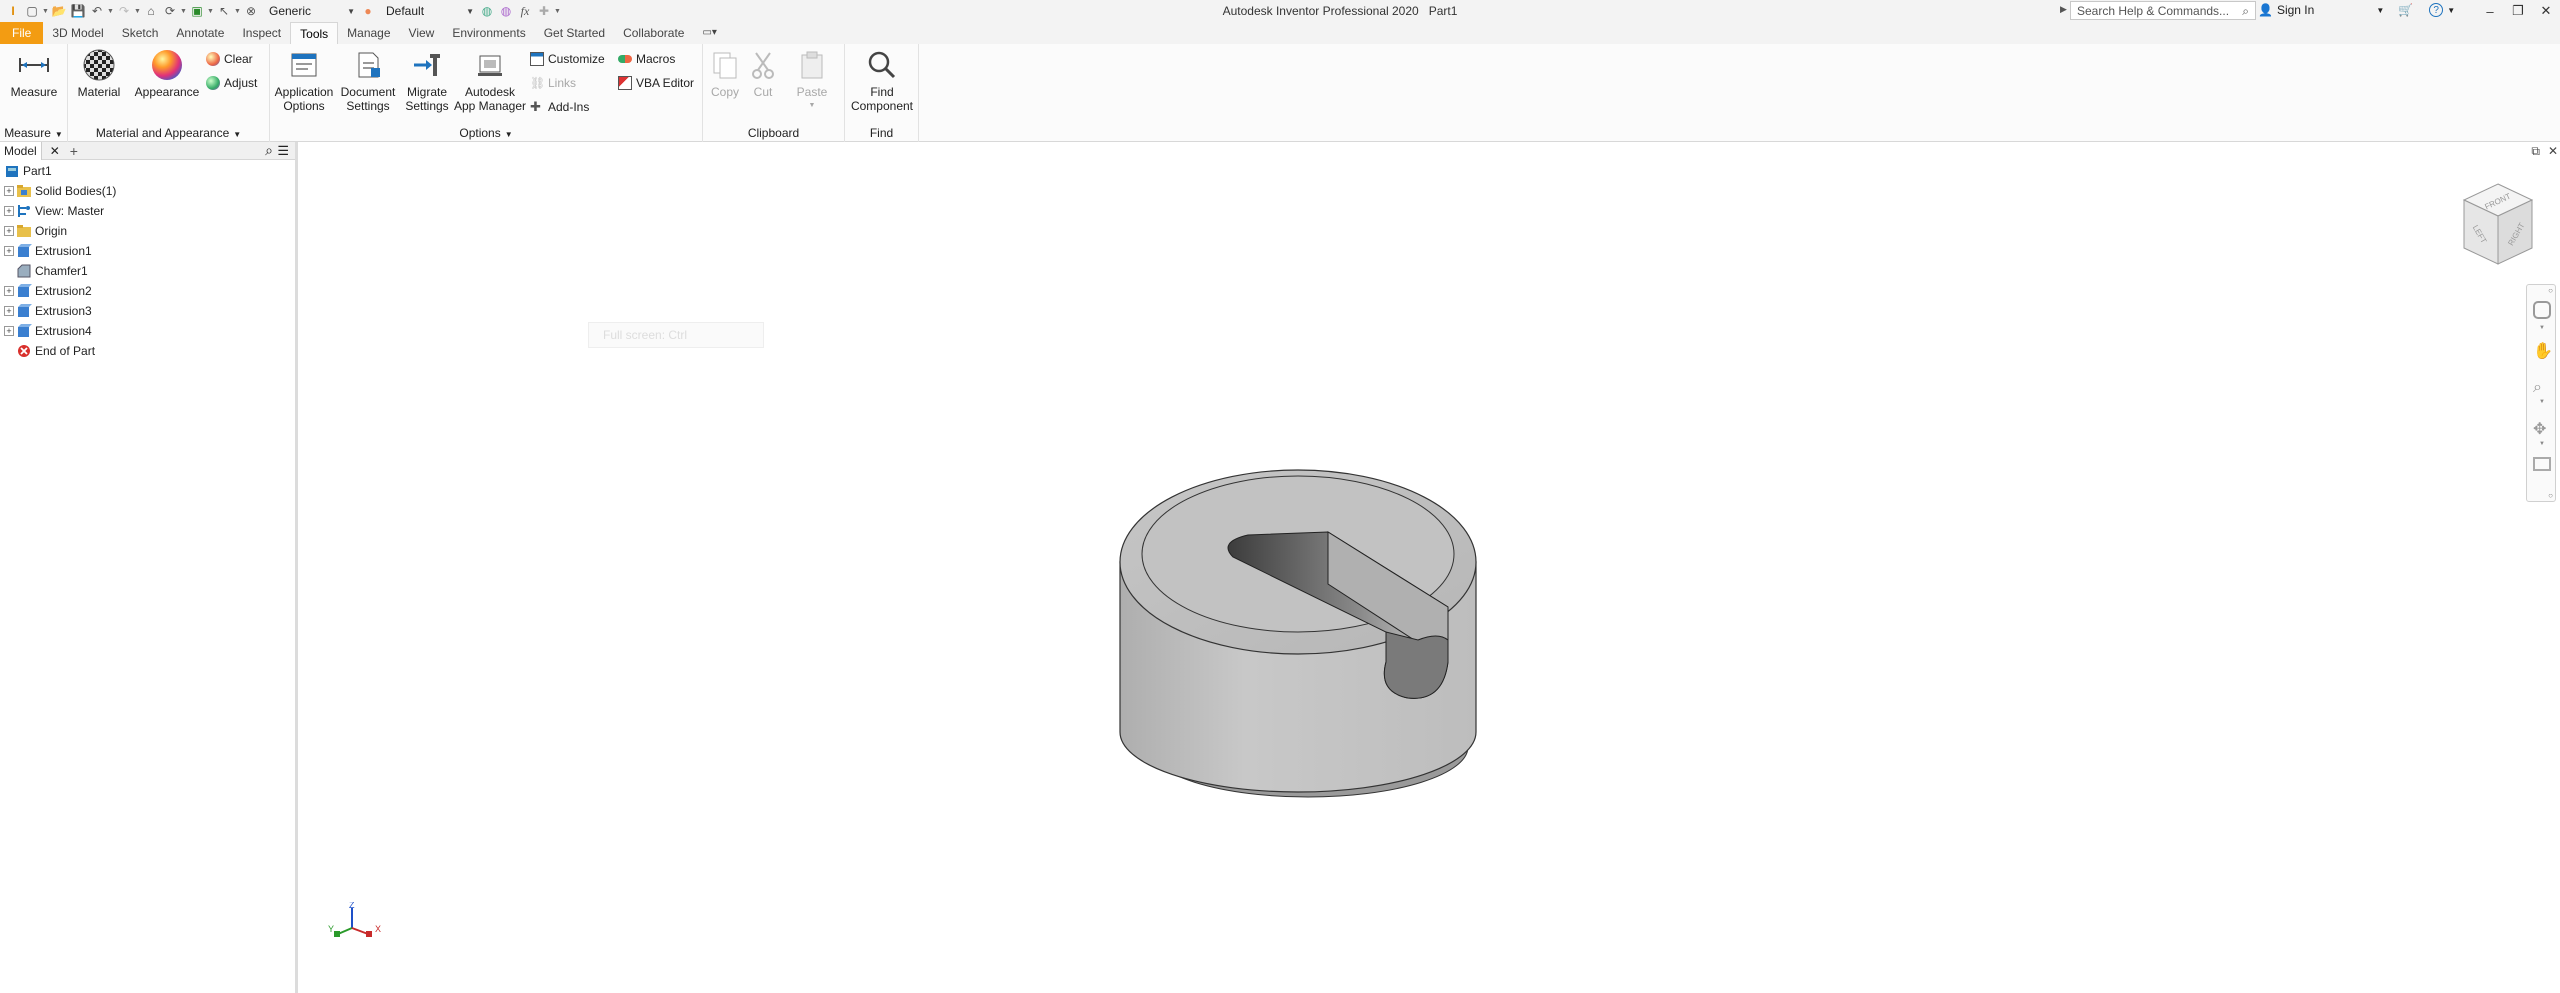 The height and width of the screenshot is (993, 2560). Describe the element at coordinates (2490, 11) in the screenshot. I see `minimize-icon: –` at that location.